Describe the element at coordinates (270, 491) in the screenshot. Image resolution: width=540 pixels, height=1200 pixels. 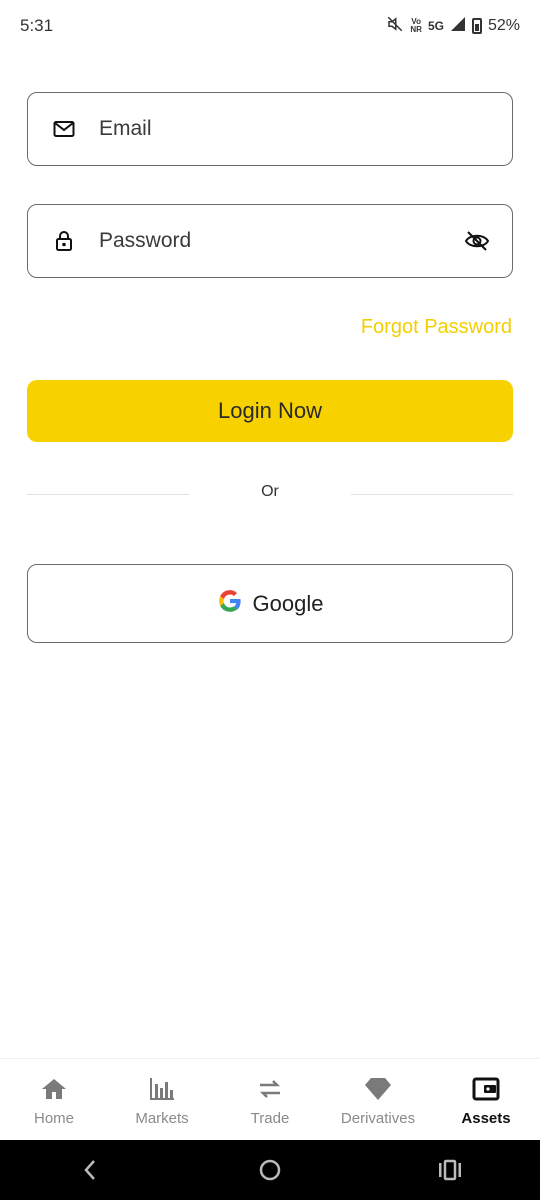
I see `or-label: Or` at that location.